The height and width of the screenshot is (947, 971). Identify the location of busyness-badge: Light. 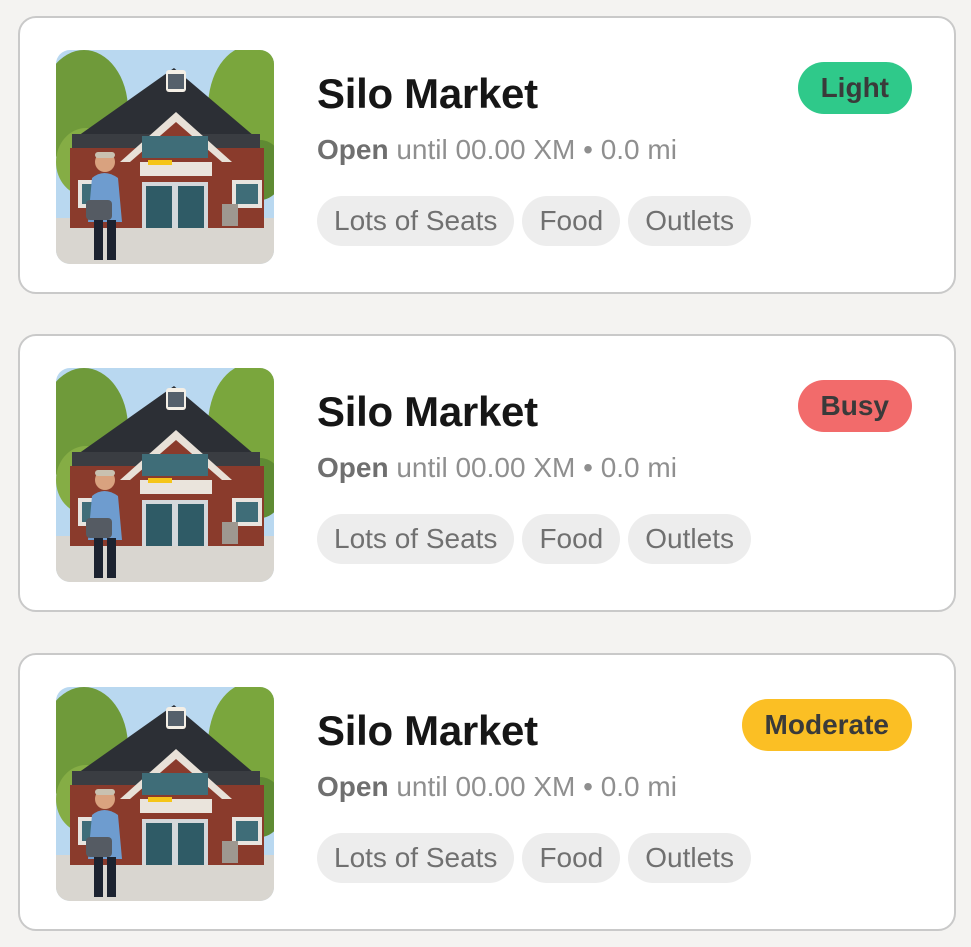
(854, 88).